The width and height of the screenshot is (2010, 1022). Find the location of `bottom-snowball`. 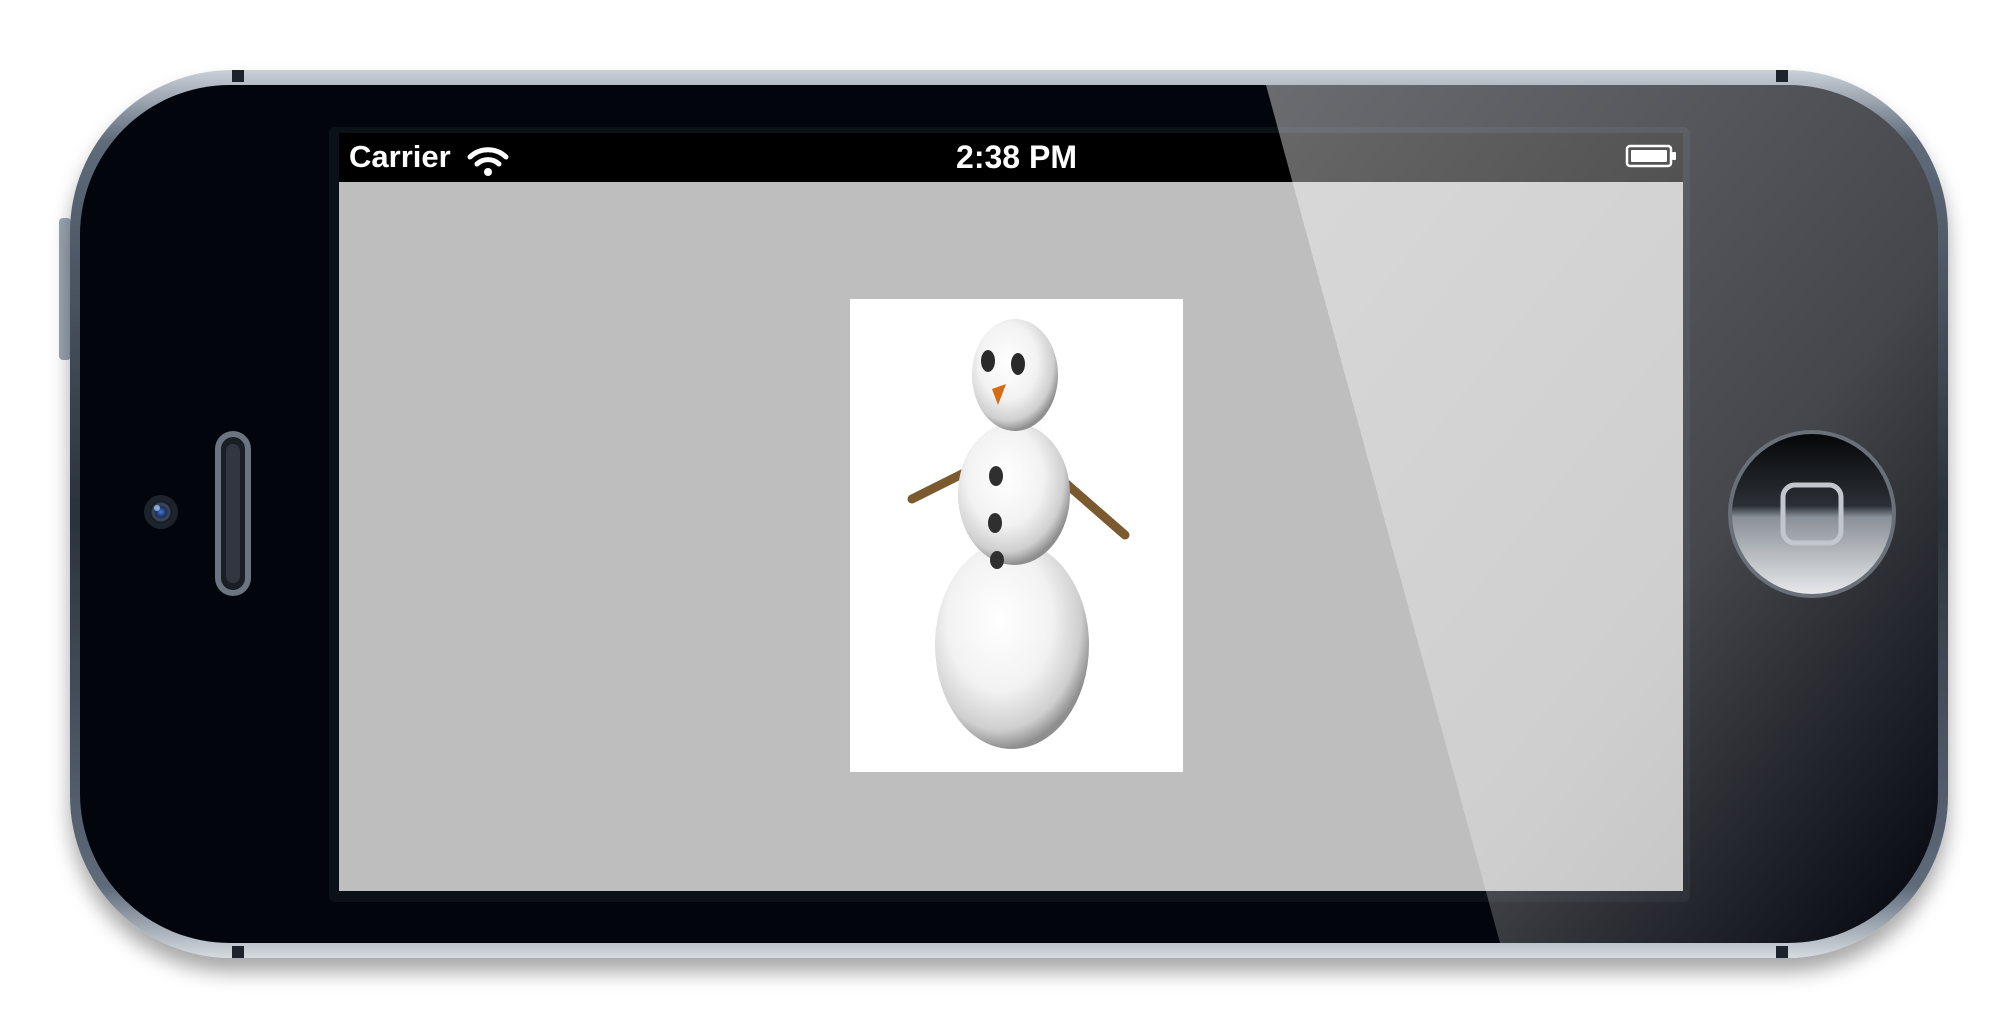

bottom-snowball is located at coordinates (1012, 645).